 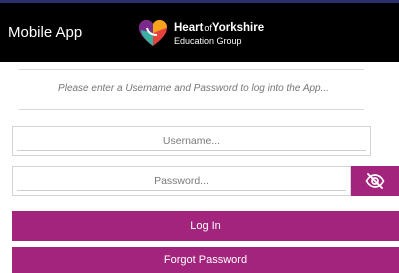 I want to click on username-field, so click(x=191, y=141).